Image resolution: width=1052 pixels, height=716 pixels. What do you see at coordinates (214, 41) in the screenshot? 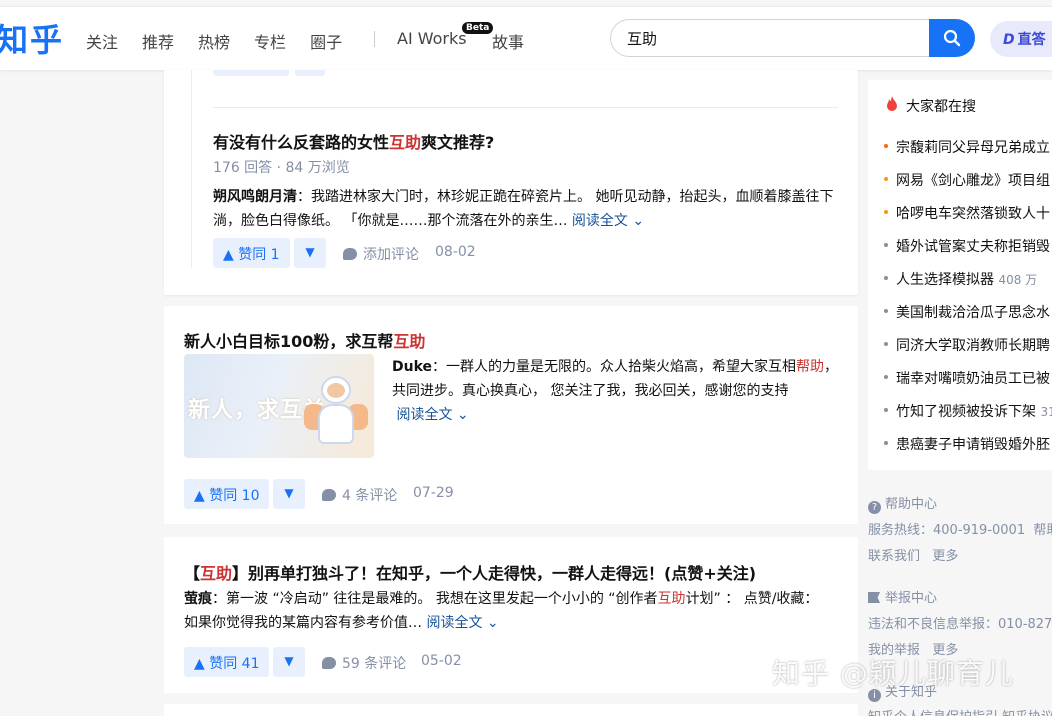
I see `nav-hot: 热榜` at bounding box center [214, 41].